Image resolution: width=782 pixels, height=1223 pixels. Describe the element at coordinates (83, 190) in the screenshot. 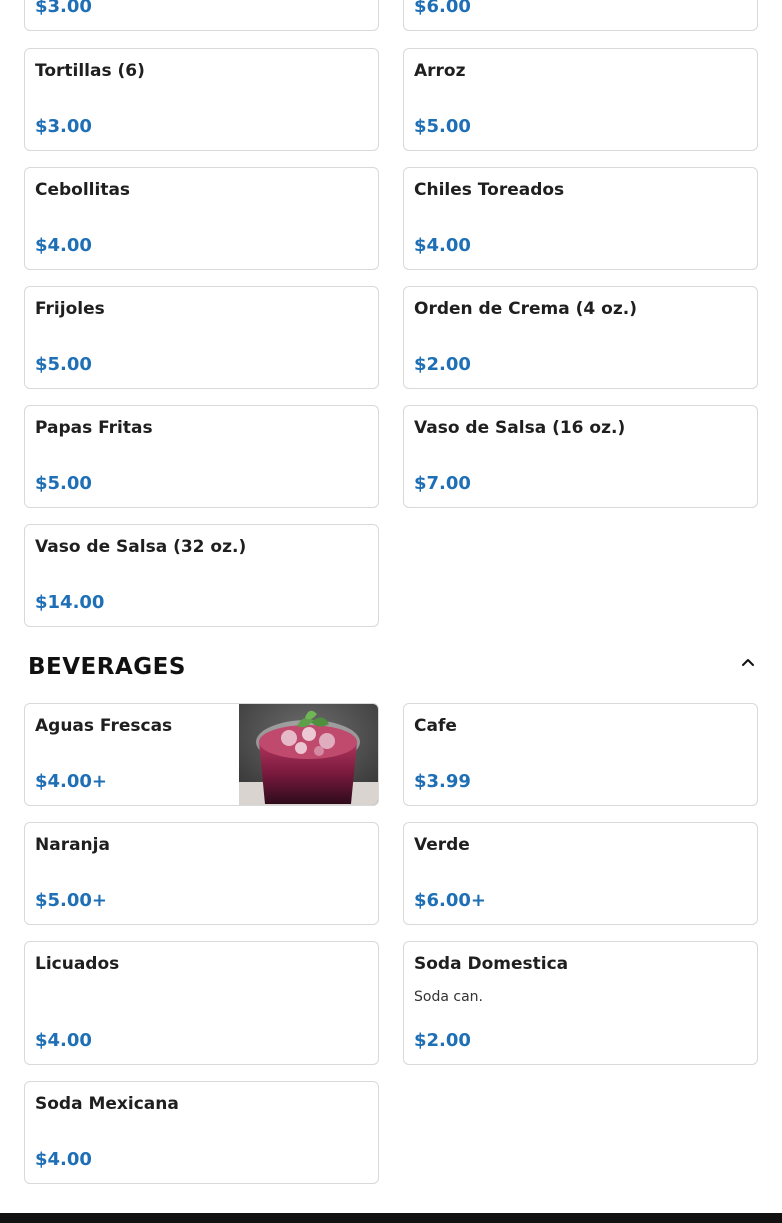

I see `menu-item-name: Cebollitas` at that location.